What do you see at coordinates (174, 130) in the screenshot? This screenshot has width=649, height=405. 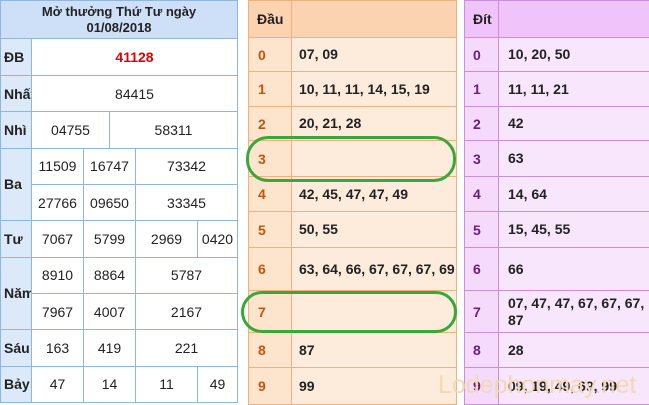 I see `second-prize-value: 58311` at bounding box center [174, 130].